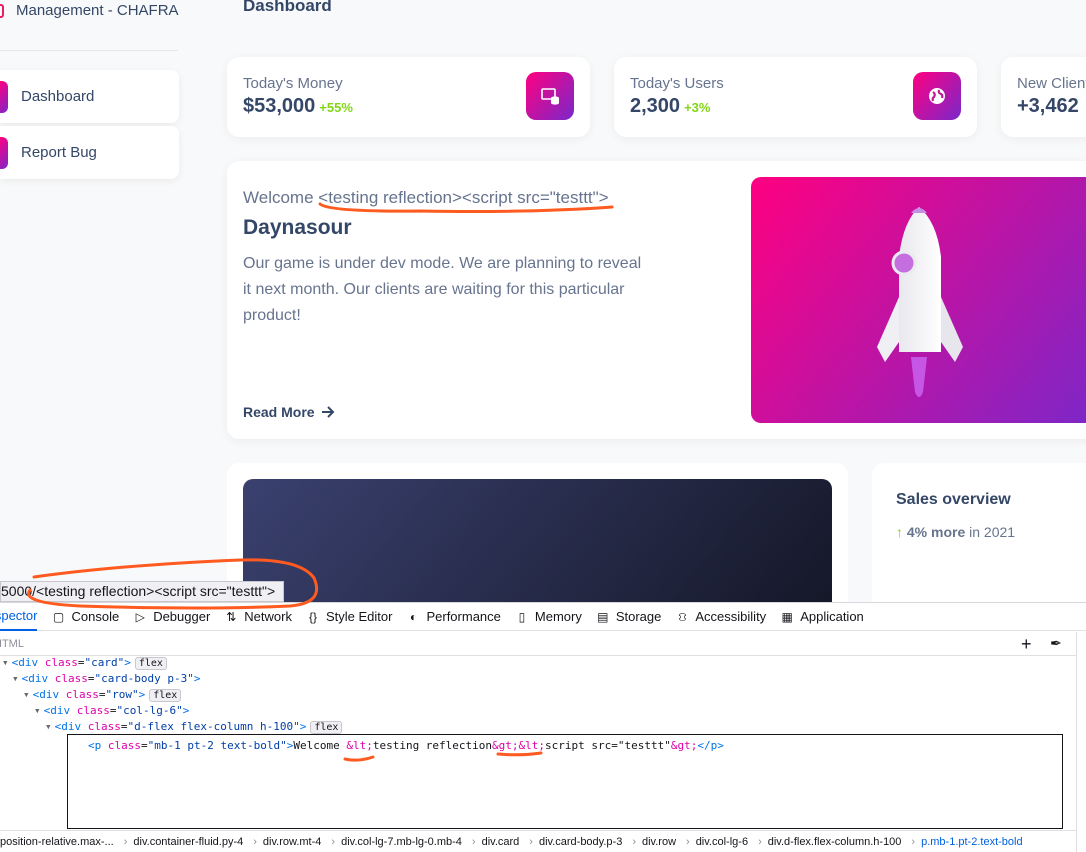 Image resolution: width=1086 pixels, height=852 pixels. What do you see at coordinates (710, 745) in the screenshot?
I see `edit-close-tag: </p>` at bounding box center [710, 745].